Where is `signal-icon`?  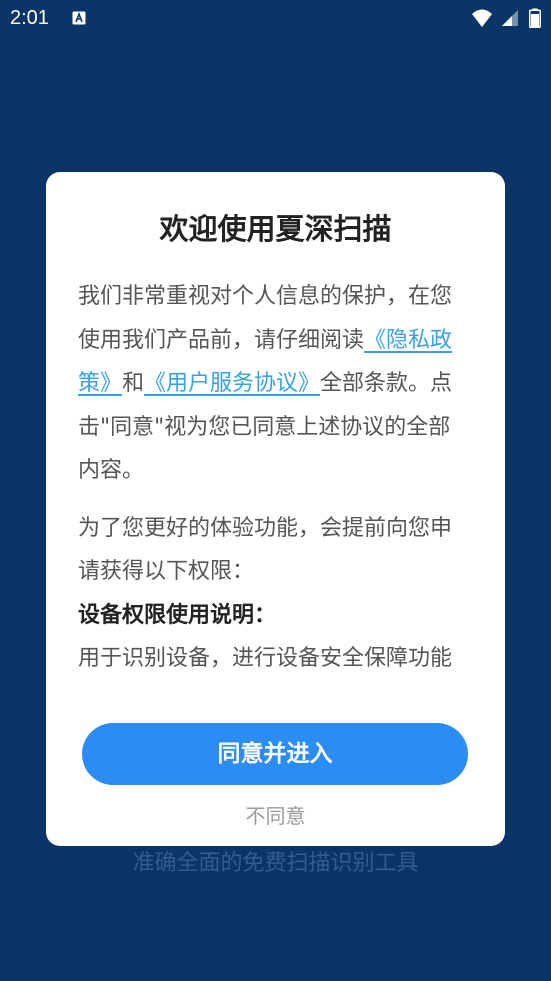 signal-icon is located at coordinates (510, 18).